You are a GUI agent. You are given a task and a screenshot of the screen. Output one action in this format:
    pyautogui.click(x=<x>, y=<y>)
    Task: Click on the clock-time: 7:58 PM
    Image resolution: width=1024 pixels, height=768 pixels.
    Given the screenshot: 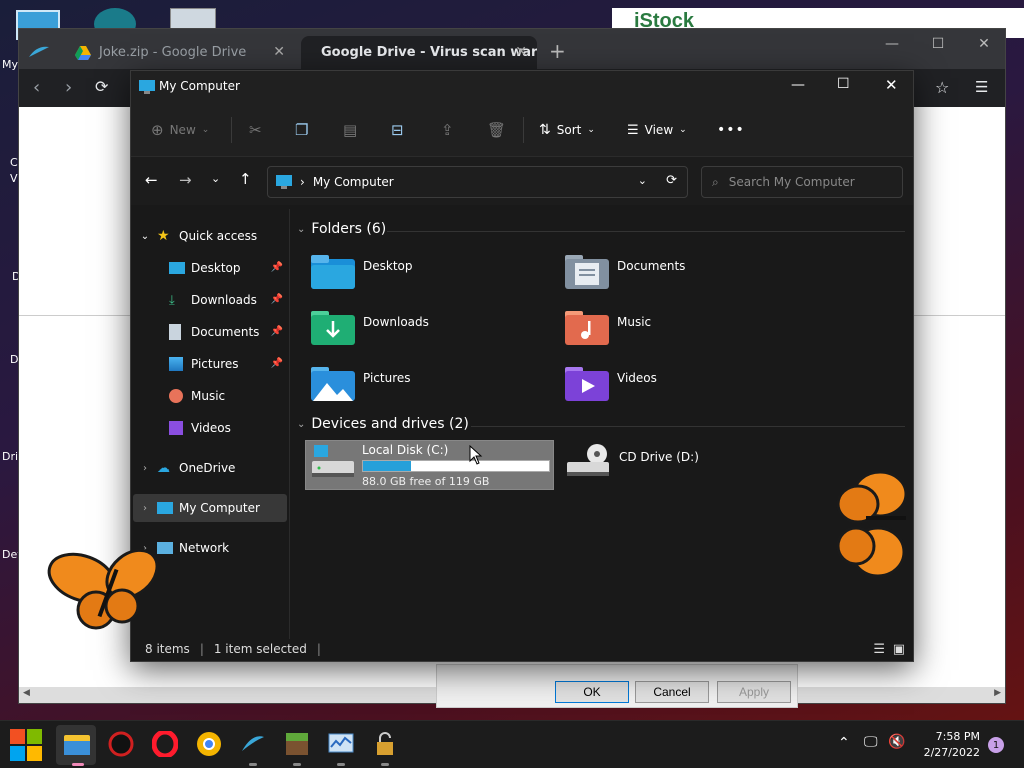 What is the action you would take?
    pyautogui.click(x=957, y=736)
    